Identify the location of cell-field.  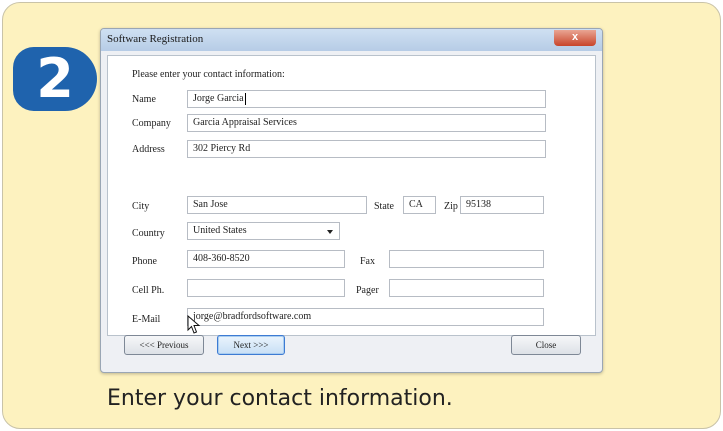
(266, 288).